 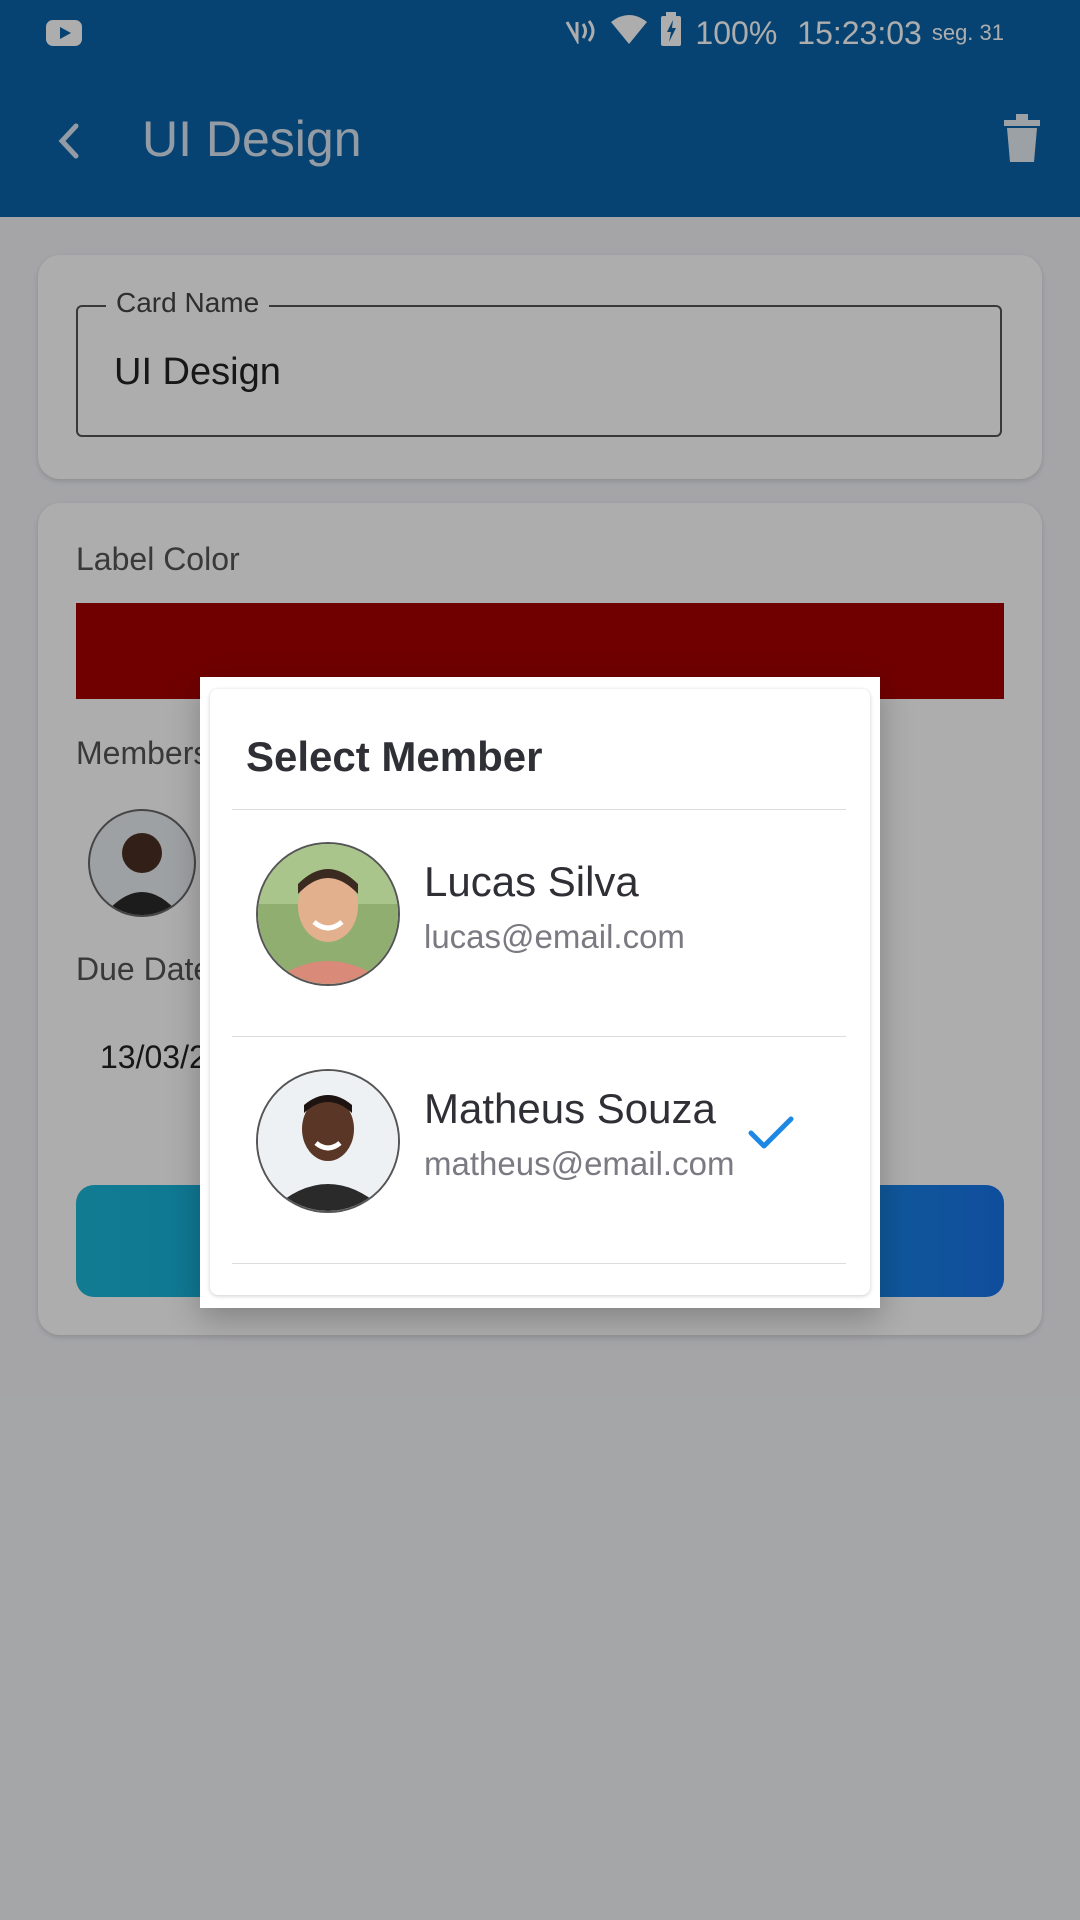 I want to click on member-row-lucas: Lucas Silva lucas@email.com, so click(x=540, y=923).